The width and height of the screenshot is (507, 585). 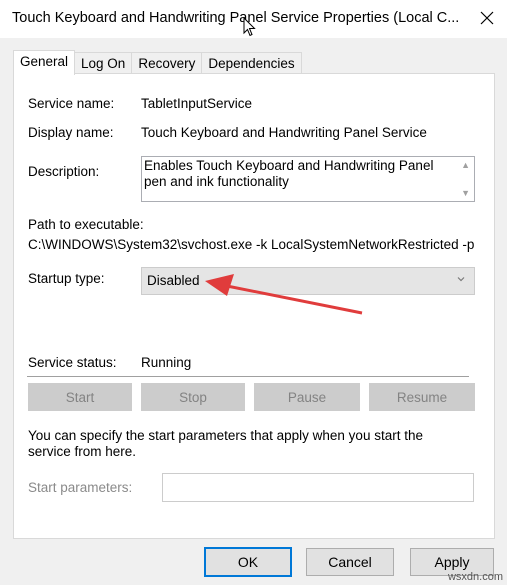 What do you see at coordinates (71, 103) in the screenshot?
I see `service-name-label: Service name:` at bounding box center [71, 103].